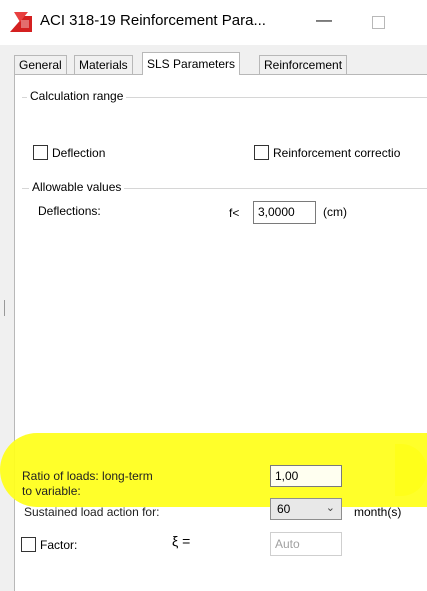 The image size is (427, 591). What do you see at coordinates (284, 509) in the screenshot?
I see `sustained-load-value: 60` at bounding box center [284, 509].